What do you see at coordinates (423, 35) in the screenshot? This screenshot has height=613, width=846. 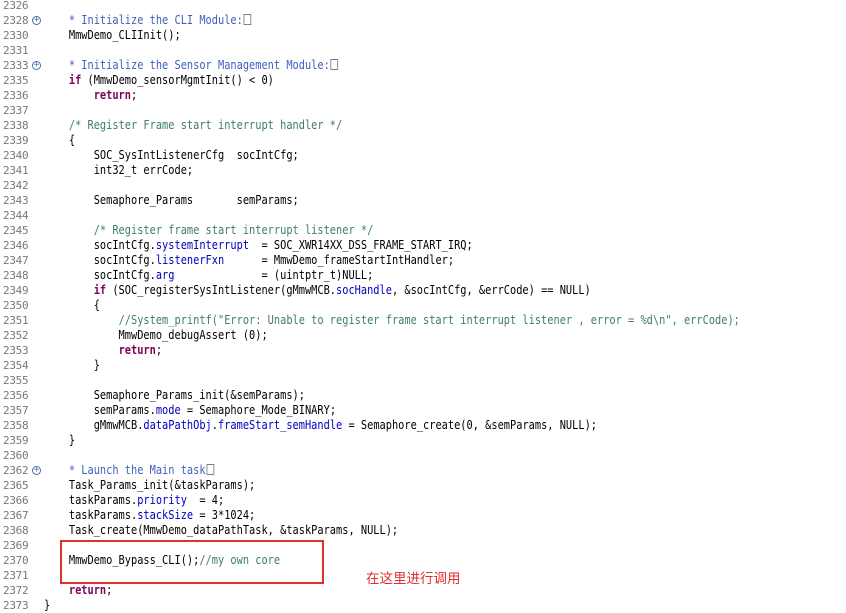 I see `code-line: 2330 MmwDemo_CLIInit();` at bounding box center [423, 35].